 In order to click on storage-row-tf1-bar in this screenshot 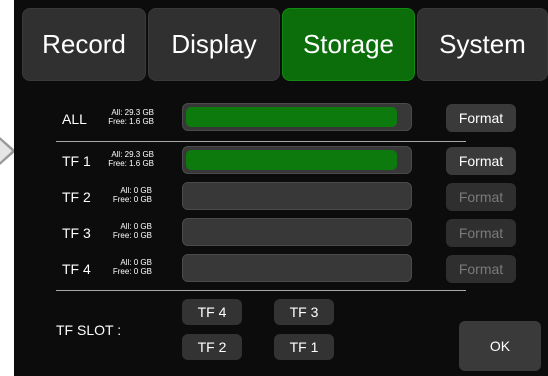, I will do `click(297, 160)`.